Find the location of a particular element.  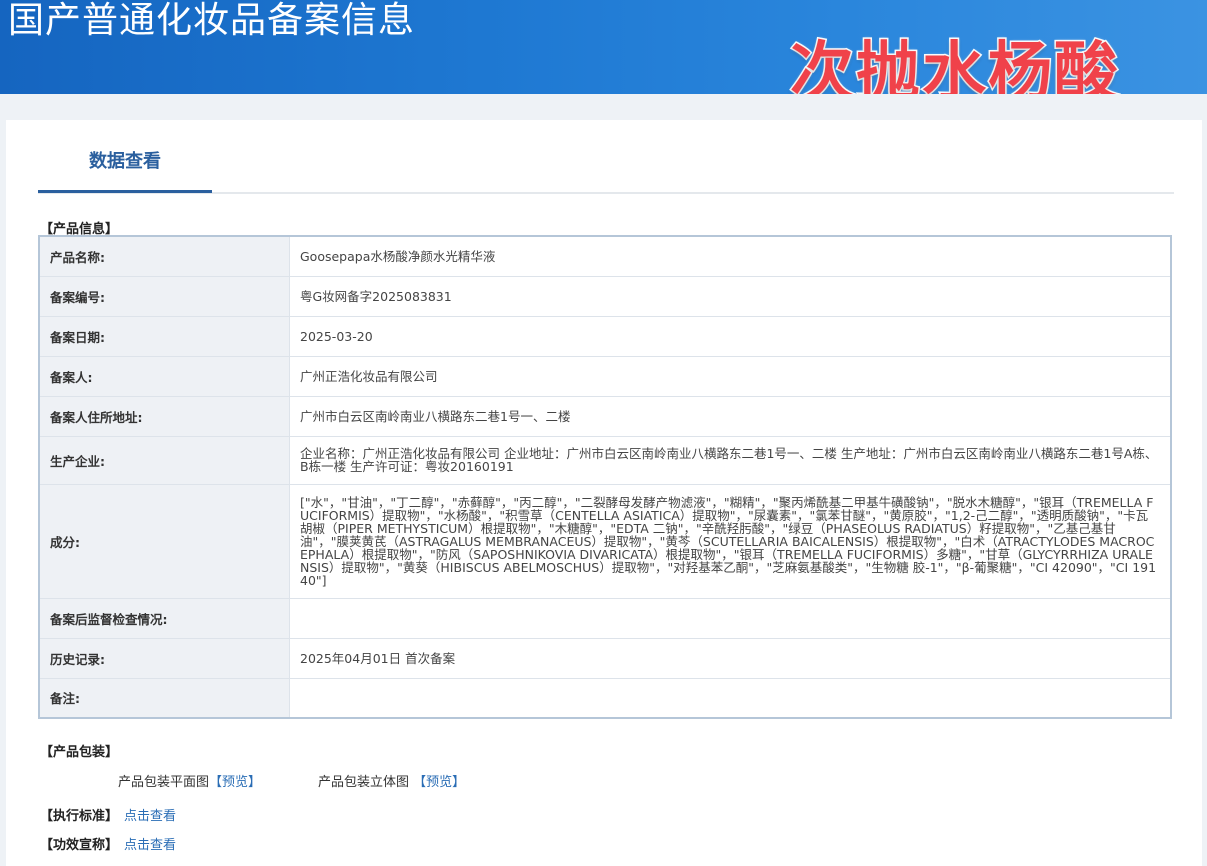

row-value: 广州正浩化妆品有限公司 is located at coordinates (730, 376).